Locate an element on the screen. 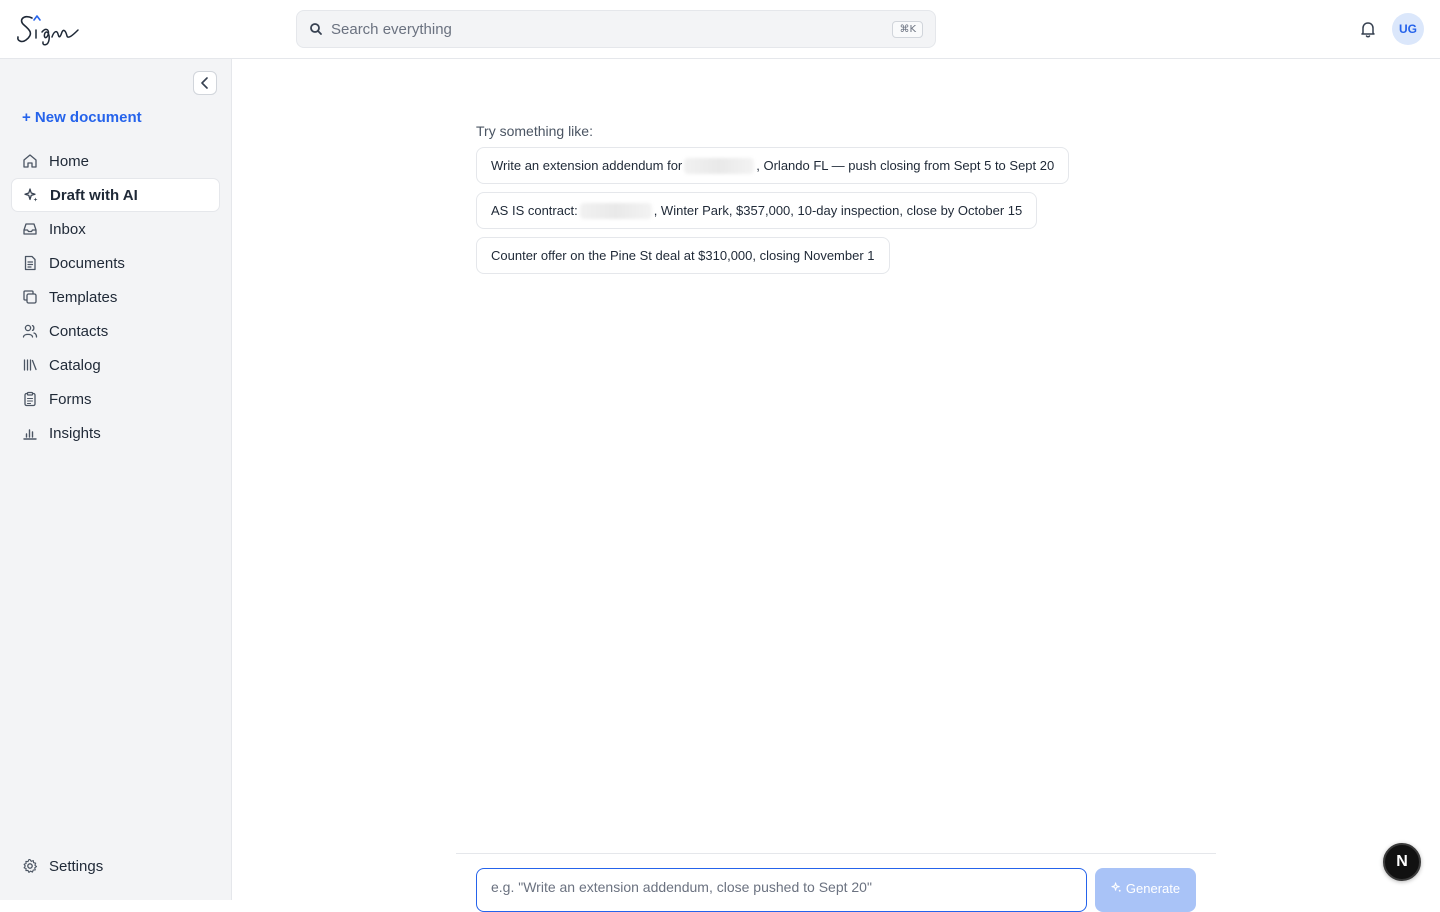 The image size is (1440, 912). global-search: ⌘K is located at coordinates (616, 29).